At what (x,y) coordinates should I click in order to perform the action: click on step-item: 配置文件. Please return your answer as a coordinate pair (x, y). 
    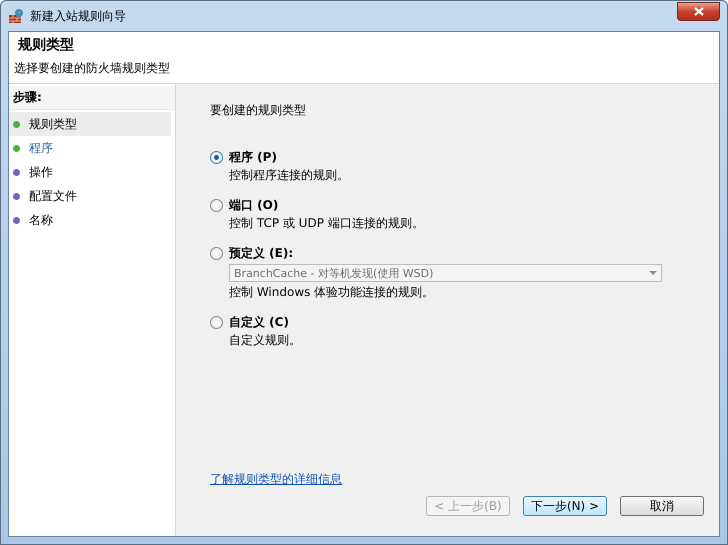
    Looking at the image, I should click on (90, 196).